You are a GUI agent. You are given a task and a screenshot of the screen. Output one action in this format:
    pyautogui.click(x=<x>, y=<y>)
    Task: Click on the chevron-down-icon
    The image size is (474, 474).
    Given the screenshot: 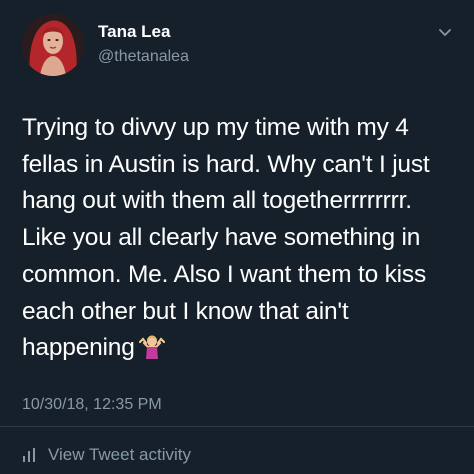 What is the action you would take?
    pyautogui.click(x=445, y=33)
    